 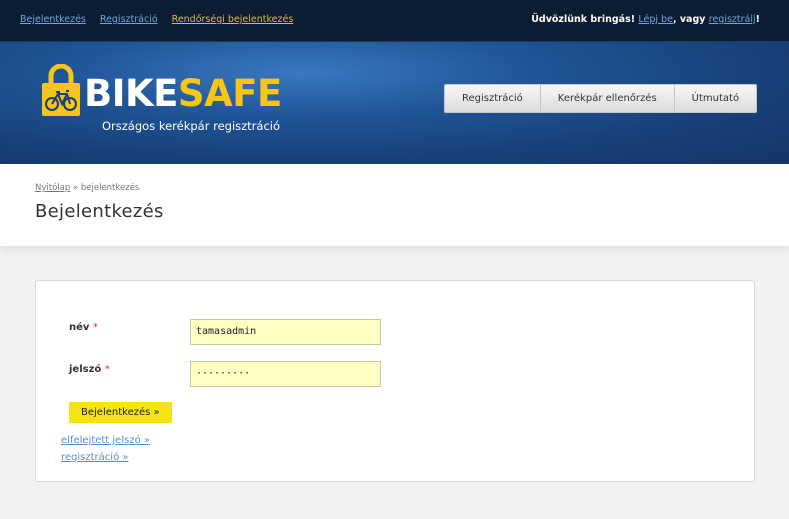 What do you see at coordinates (94, 457) in the screenshot?
I see `register-link: regisztráció »` at bounding box center [94, 457].